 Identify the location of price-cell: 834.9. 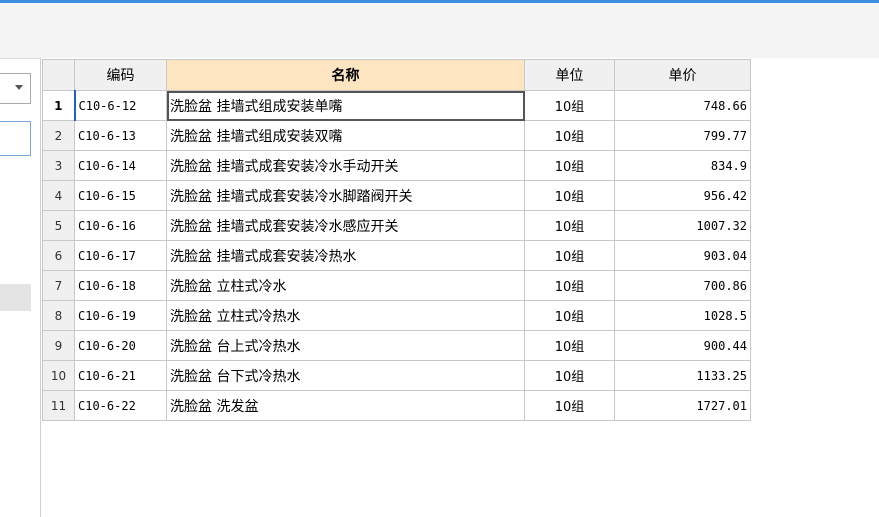
(682, 165).